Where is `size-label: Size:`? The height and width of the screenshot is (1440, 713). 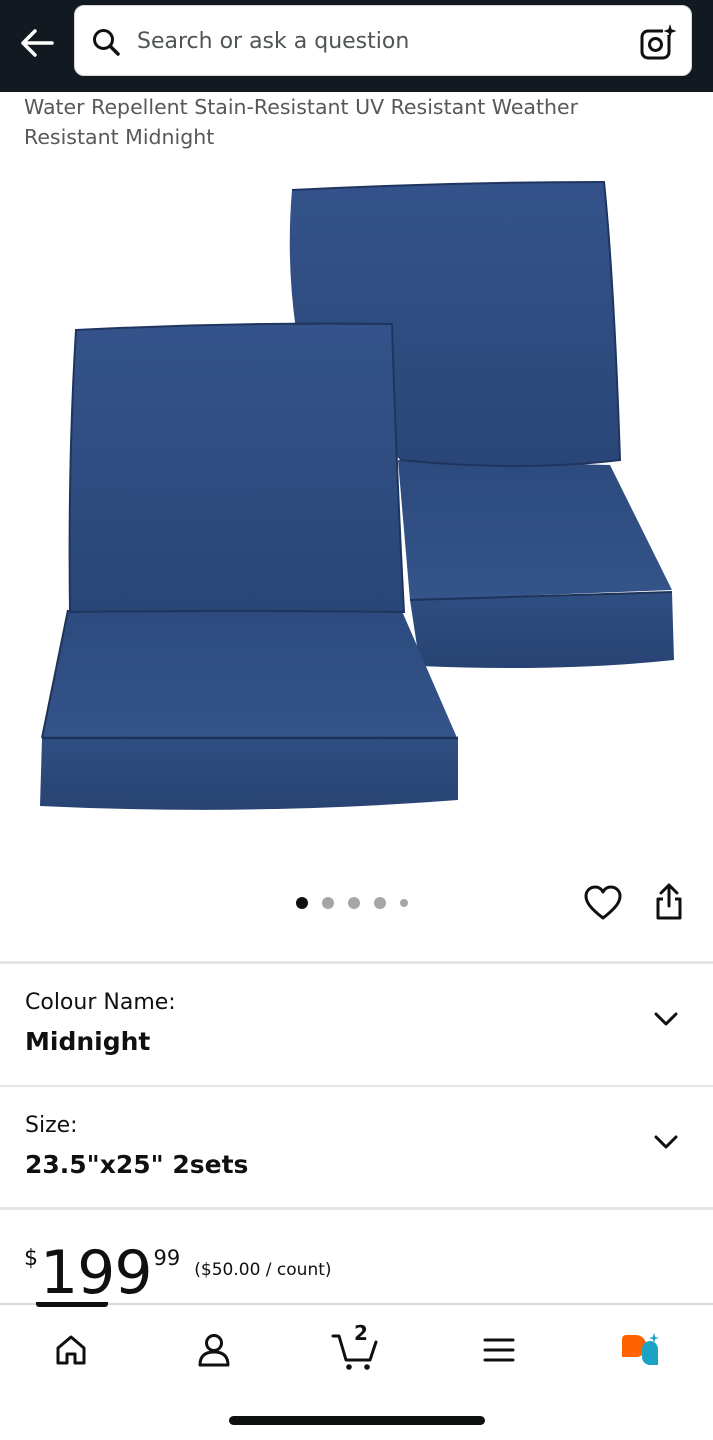
size-label: Size: is located at coordinates (51, 1125).